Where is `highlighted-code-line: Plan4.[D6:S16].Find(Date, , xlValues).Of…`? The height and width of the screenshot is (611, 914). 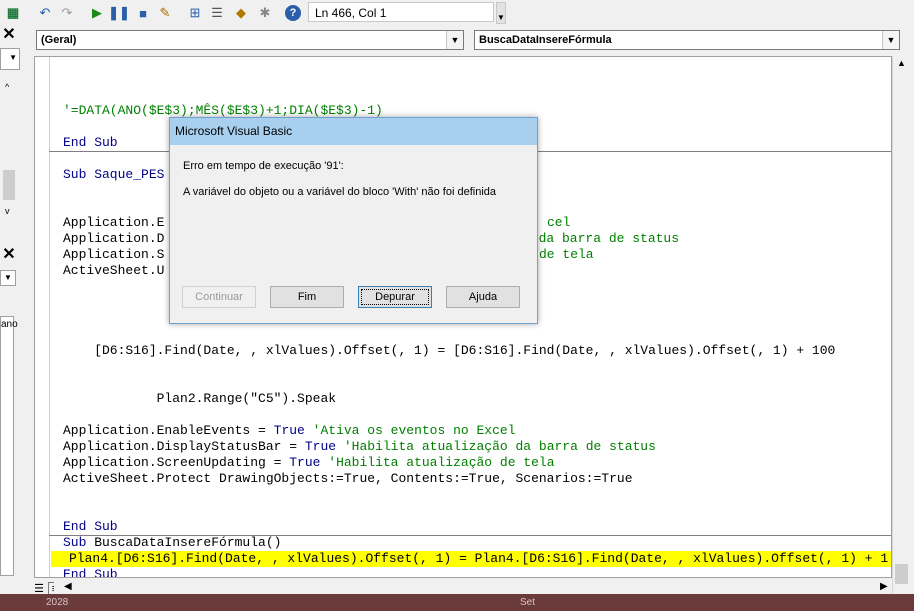
highlighted-code-line: Plan4.[D6:S16].Find(Date, , xlValues).Of… is located at coordinates (479, 558).